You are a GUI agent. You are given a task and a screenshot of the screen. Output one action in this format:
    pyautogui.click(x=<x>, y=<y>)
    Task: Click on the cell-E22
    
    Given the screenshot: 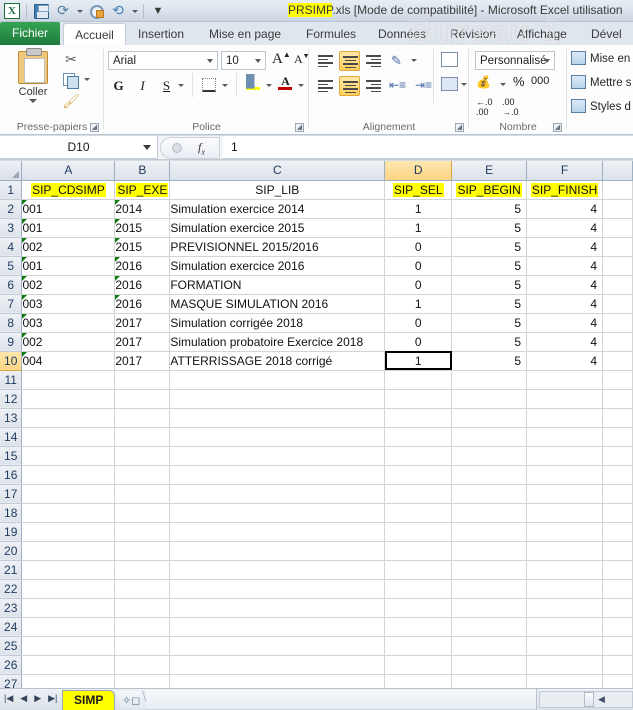 What is the action you would take?
    pyautogui.click(x=489, y=589)
    